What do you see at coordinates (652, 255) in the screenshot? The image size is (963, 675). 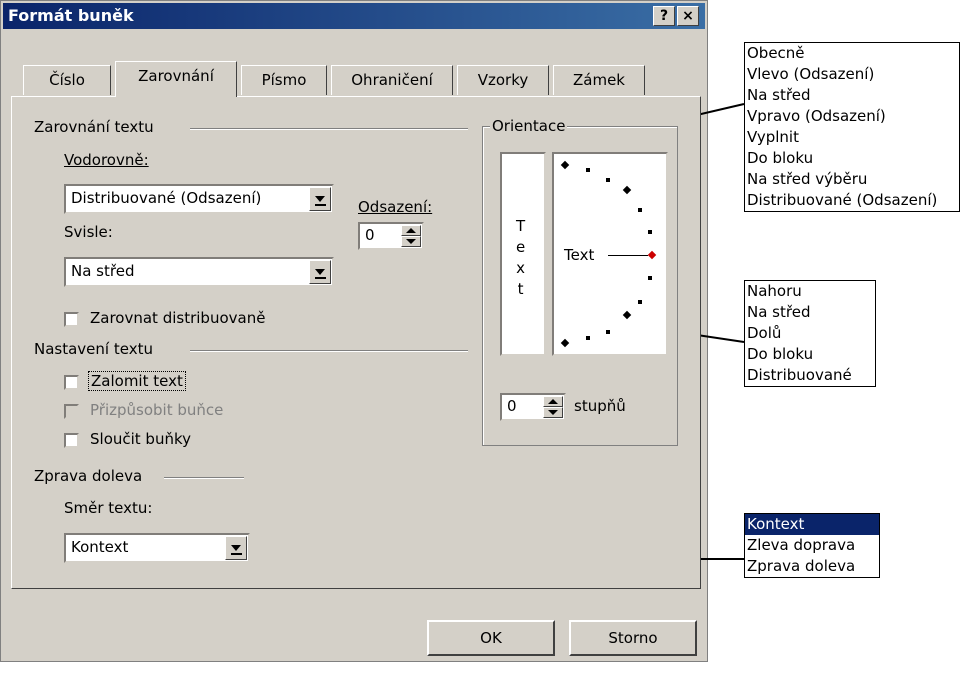 I see `dial-handle` at bounding box center [652, 255].